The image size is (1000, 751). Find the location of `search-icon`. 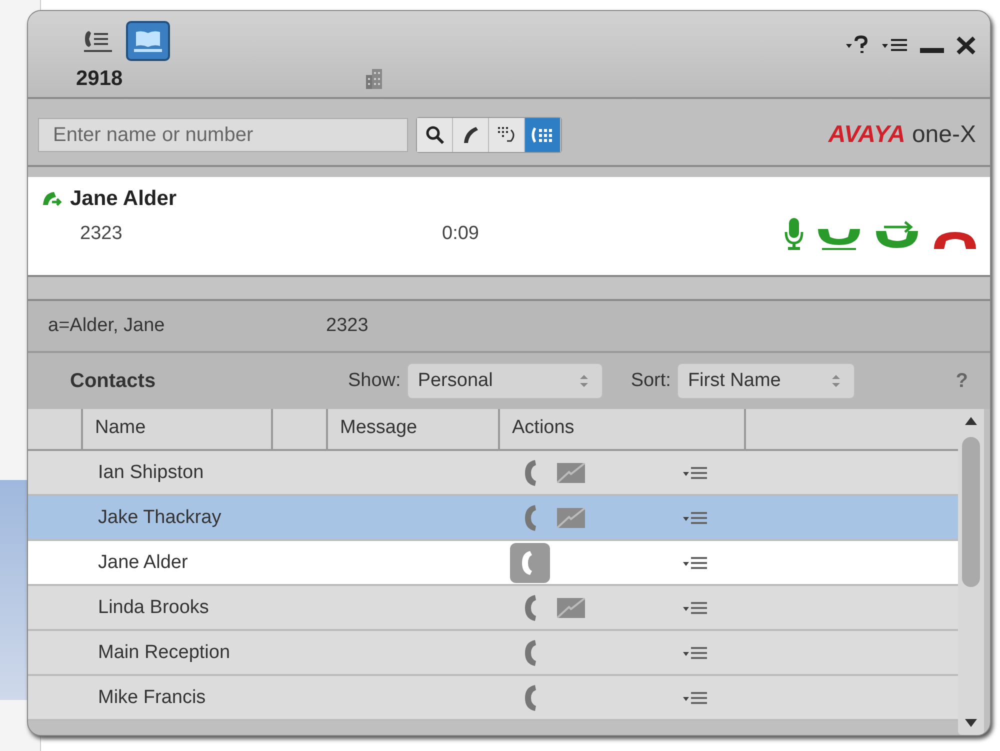

search-icon is located at coordinates (434, 135).